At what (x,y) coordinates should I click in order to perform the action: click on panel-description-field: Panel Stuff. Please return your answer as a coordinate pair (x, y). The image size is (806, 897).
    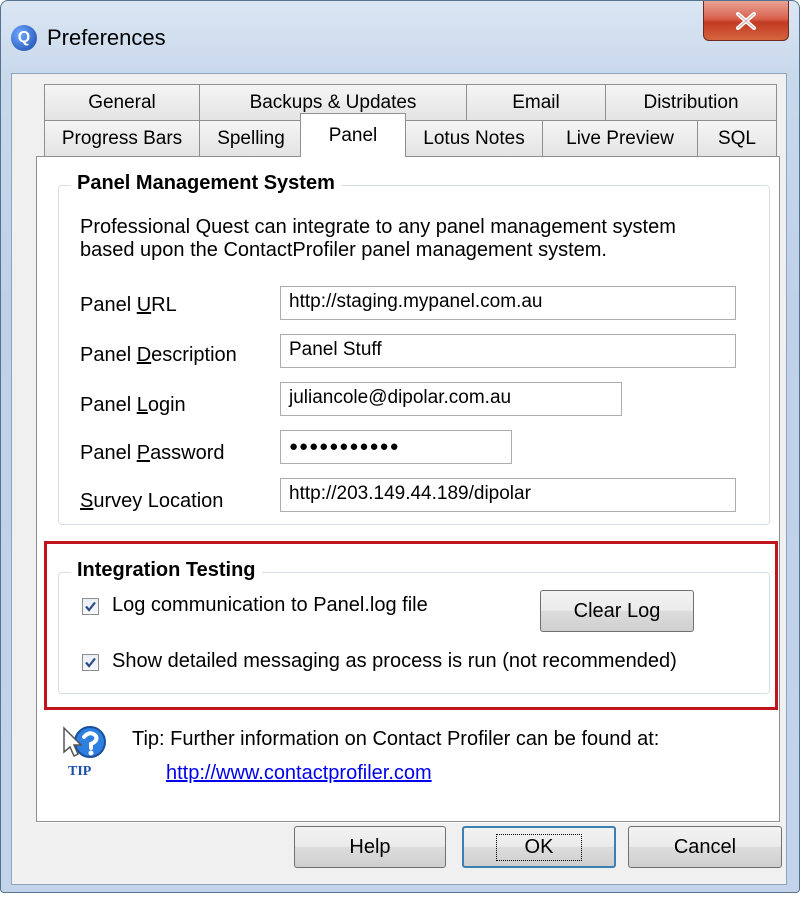
    Looking at the image, I should click on (508, 351).